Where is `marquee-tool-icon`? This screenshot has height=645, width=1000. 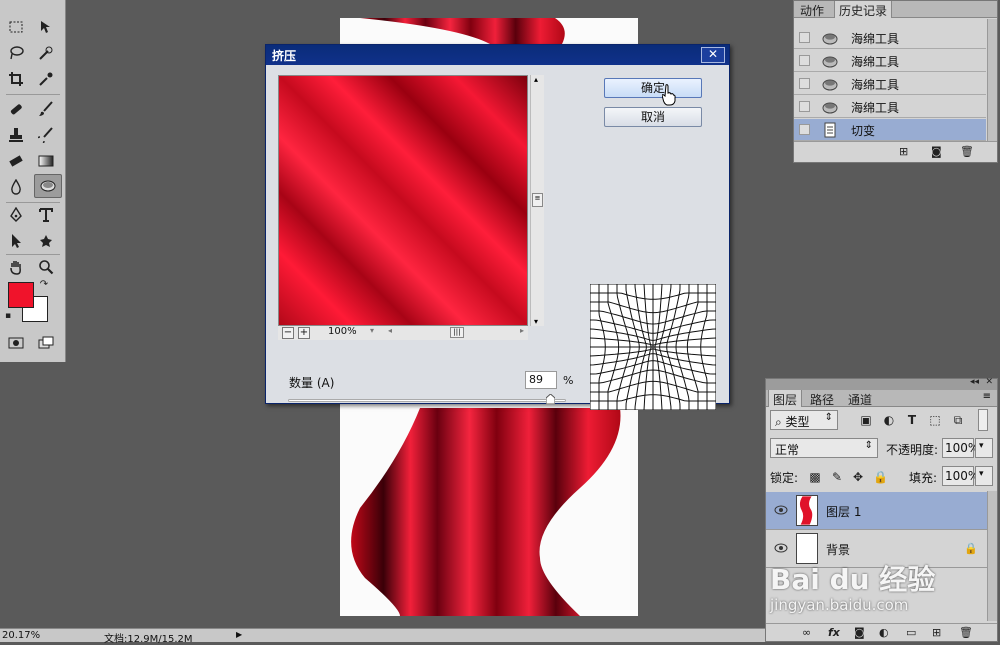
marquee-tool-icon is located at coordinates (16, 27).